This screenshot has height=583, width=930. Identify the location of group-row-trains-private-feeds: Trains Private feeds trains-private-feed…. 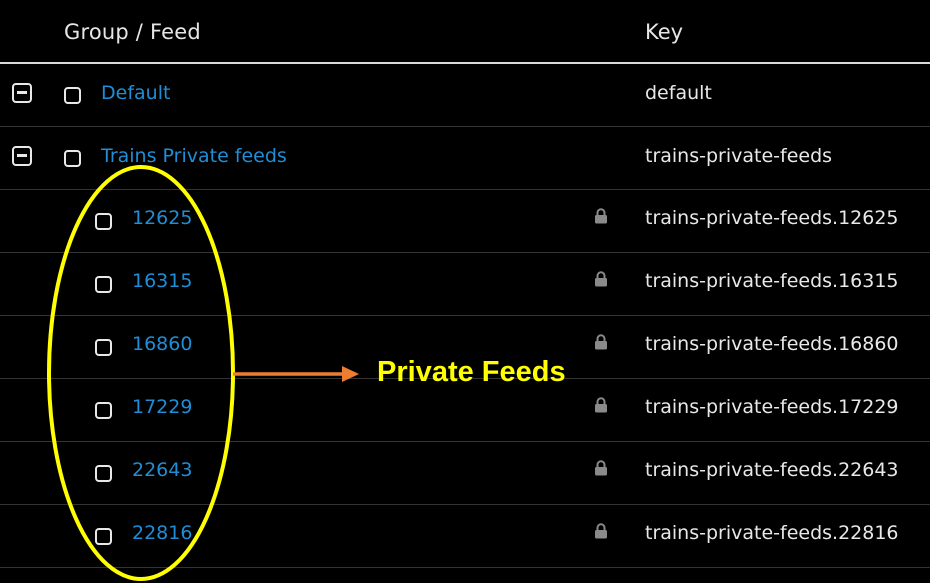
(465, 158).